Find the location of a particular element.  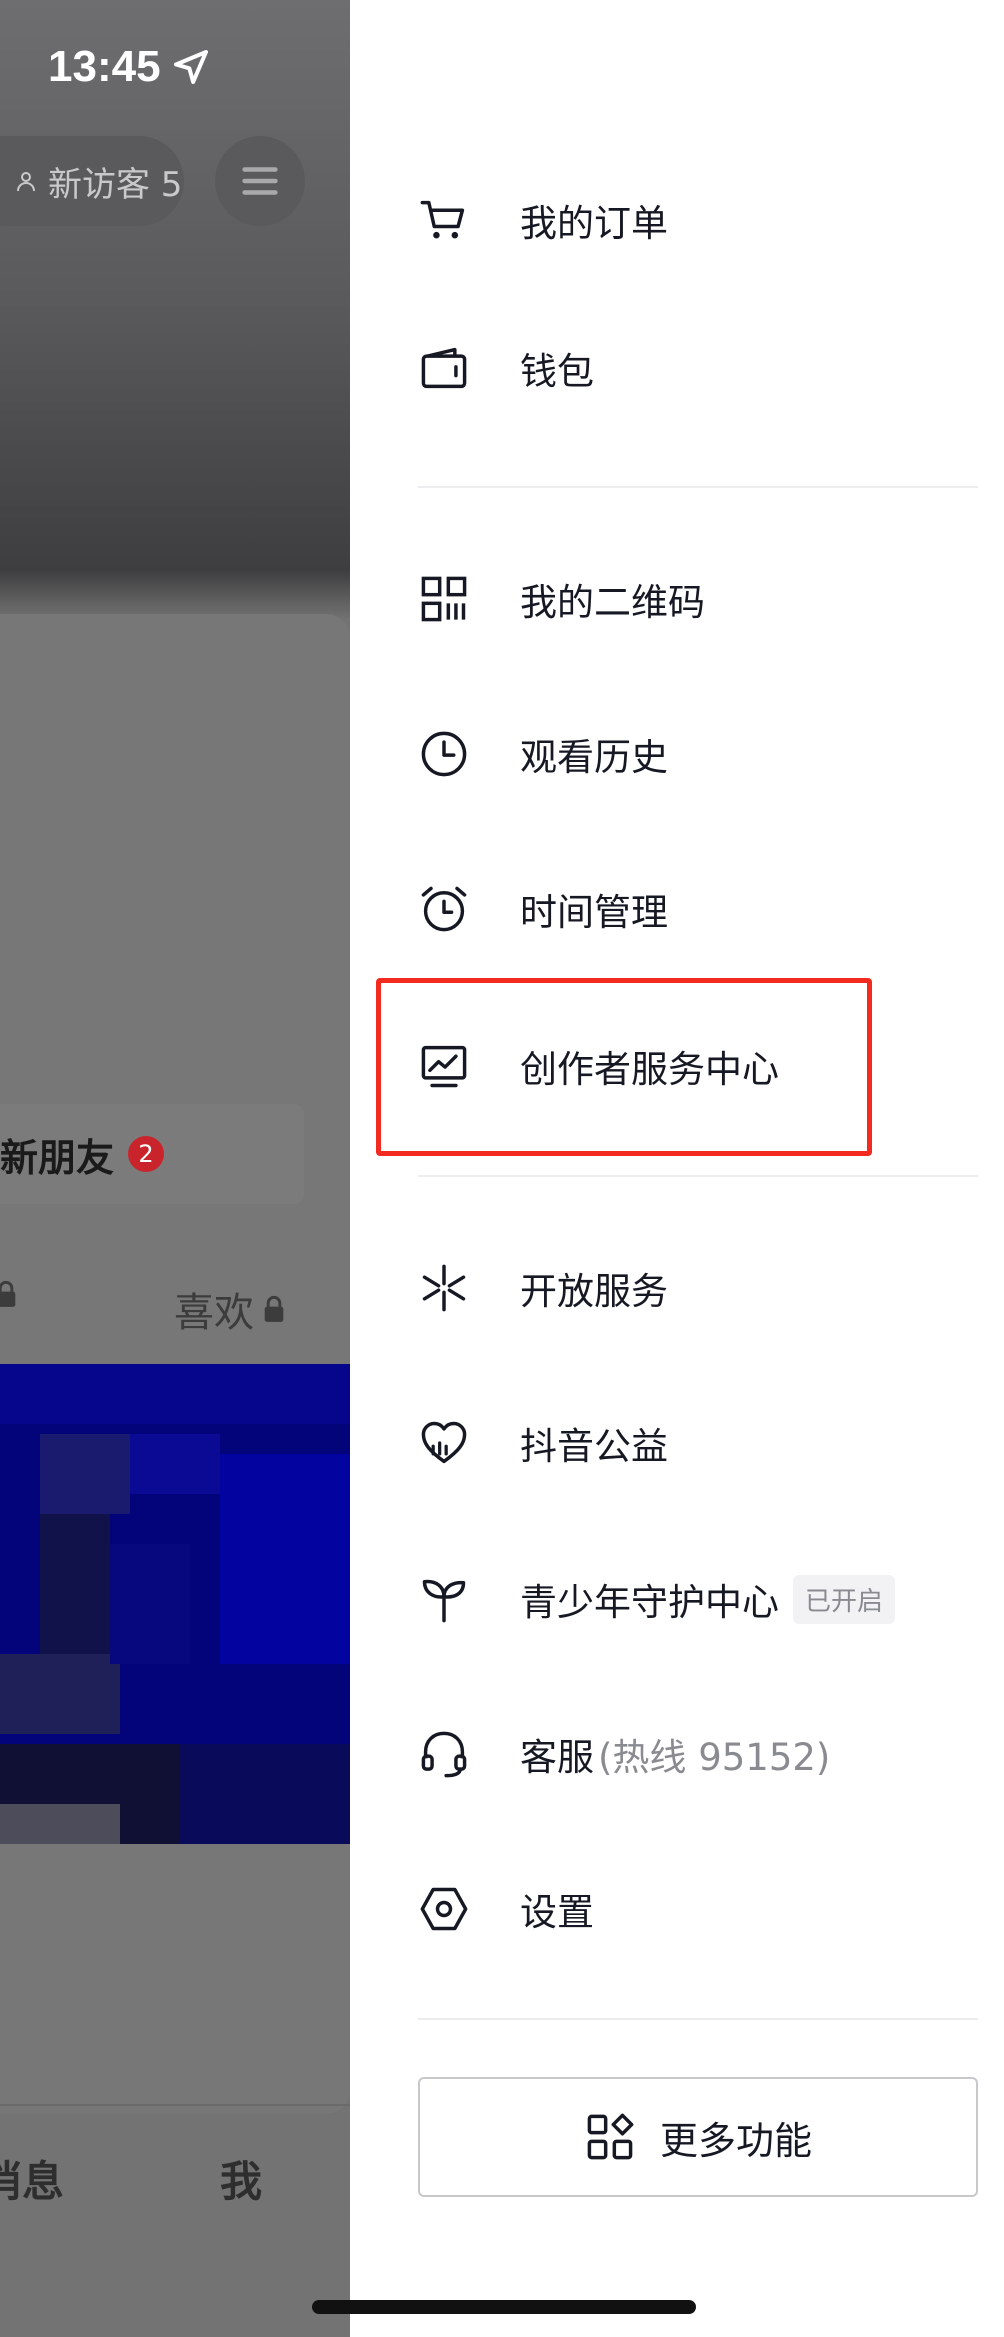

visitors-label: 新访客 5 is located at coordinates (115, 184).